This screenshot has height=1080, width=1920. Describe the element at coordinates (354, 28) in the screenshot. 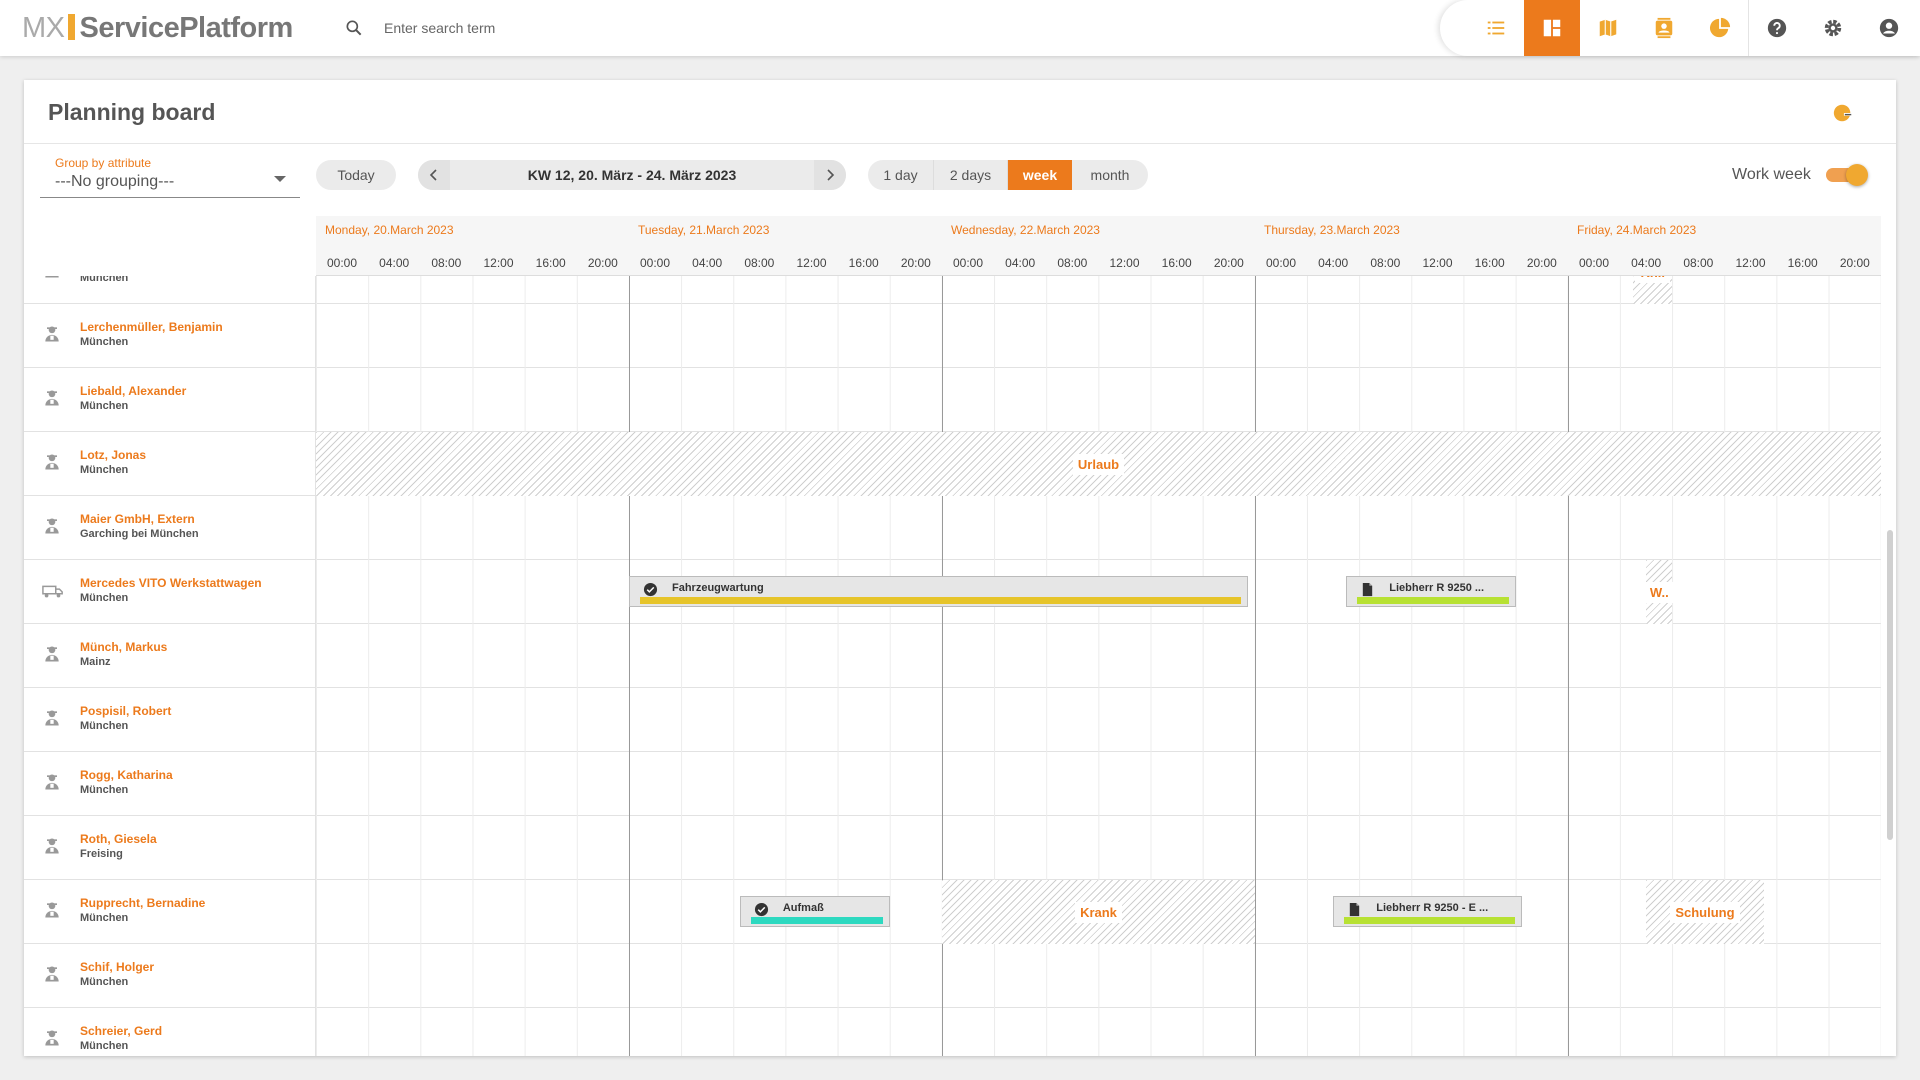

I see `search-icon` at that location.